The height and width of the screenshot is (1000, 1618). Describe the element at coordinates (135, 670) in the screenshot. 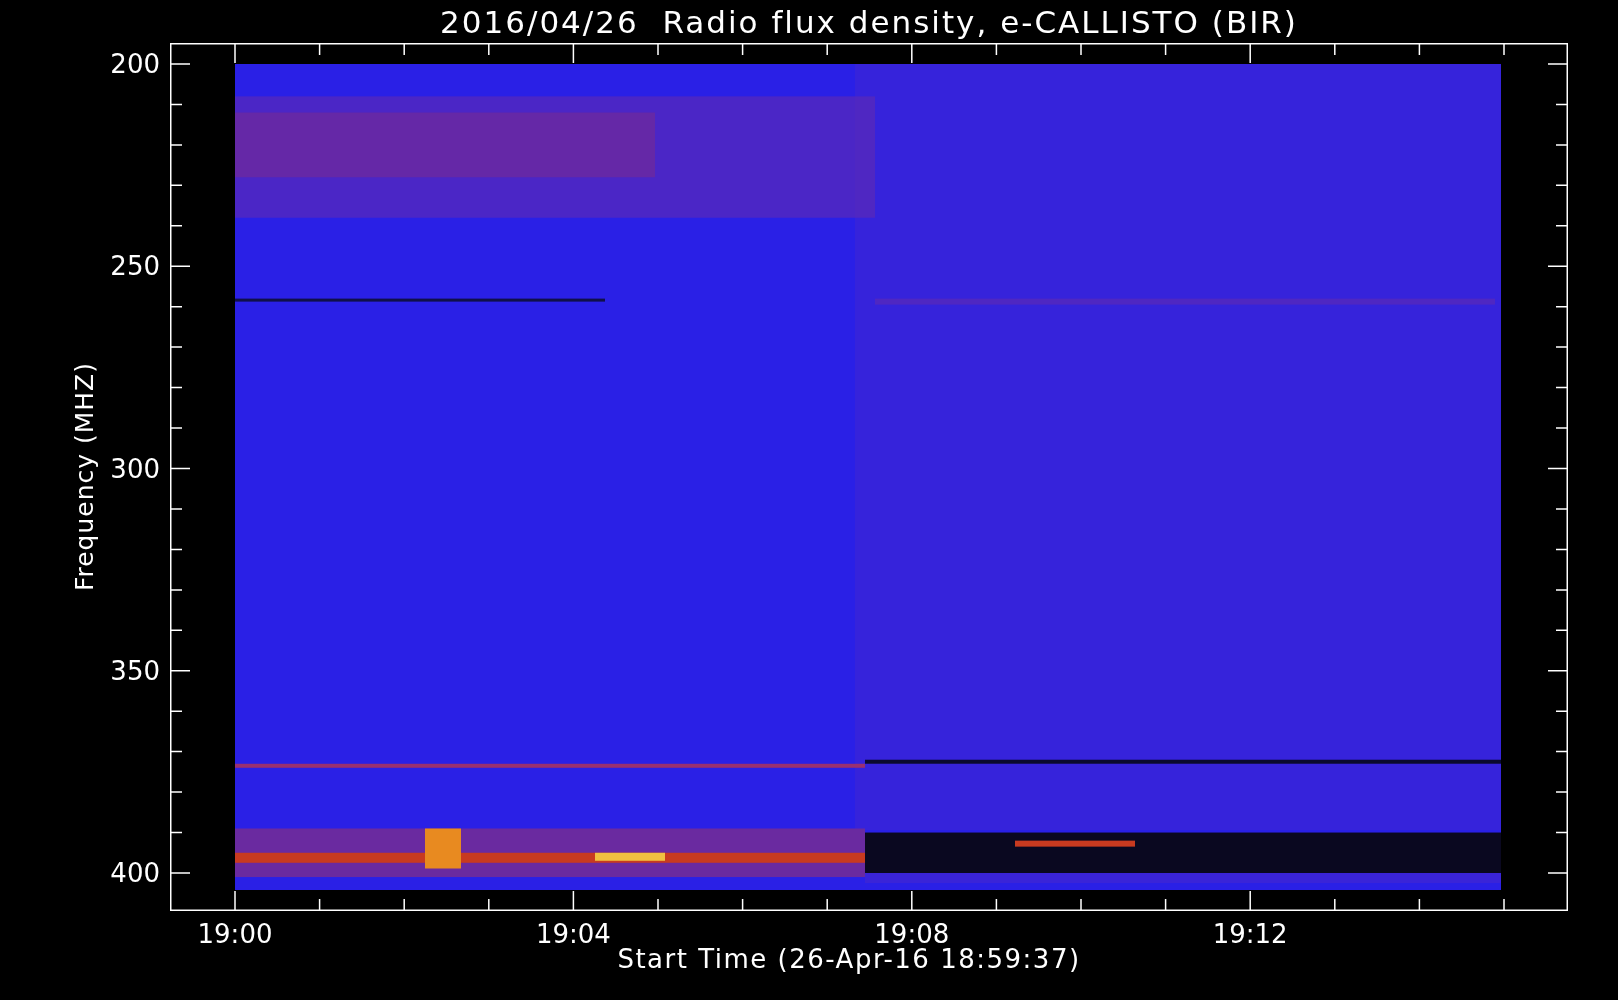

I see `tick-label: 350` at that location.